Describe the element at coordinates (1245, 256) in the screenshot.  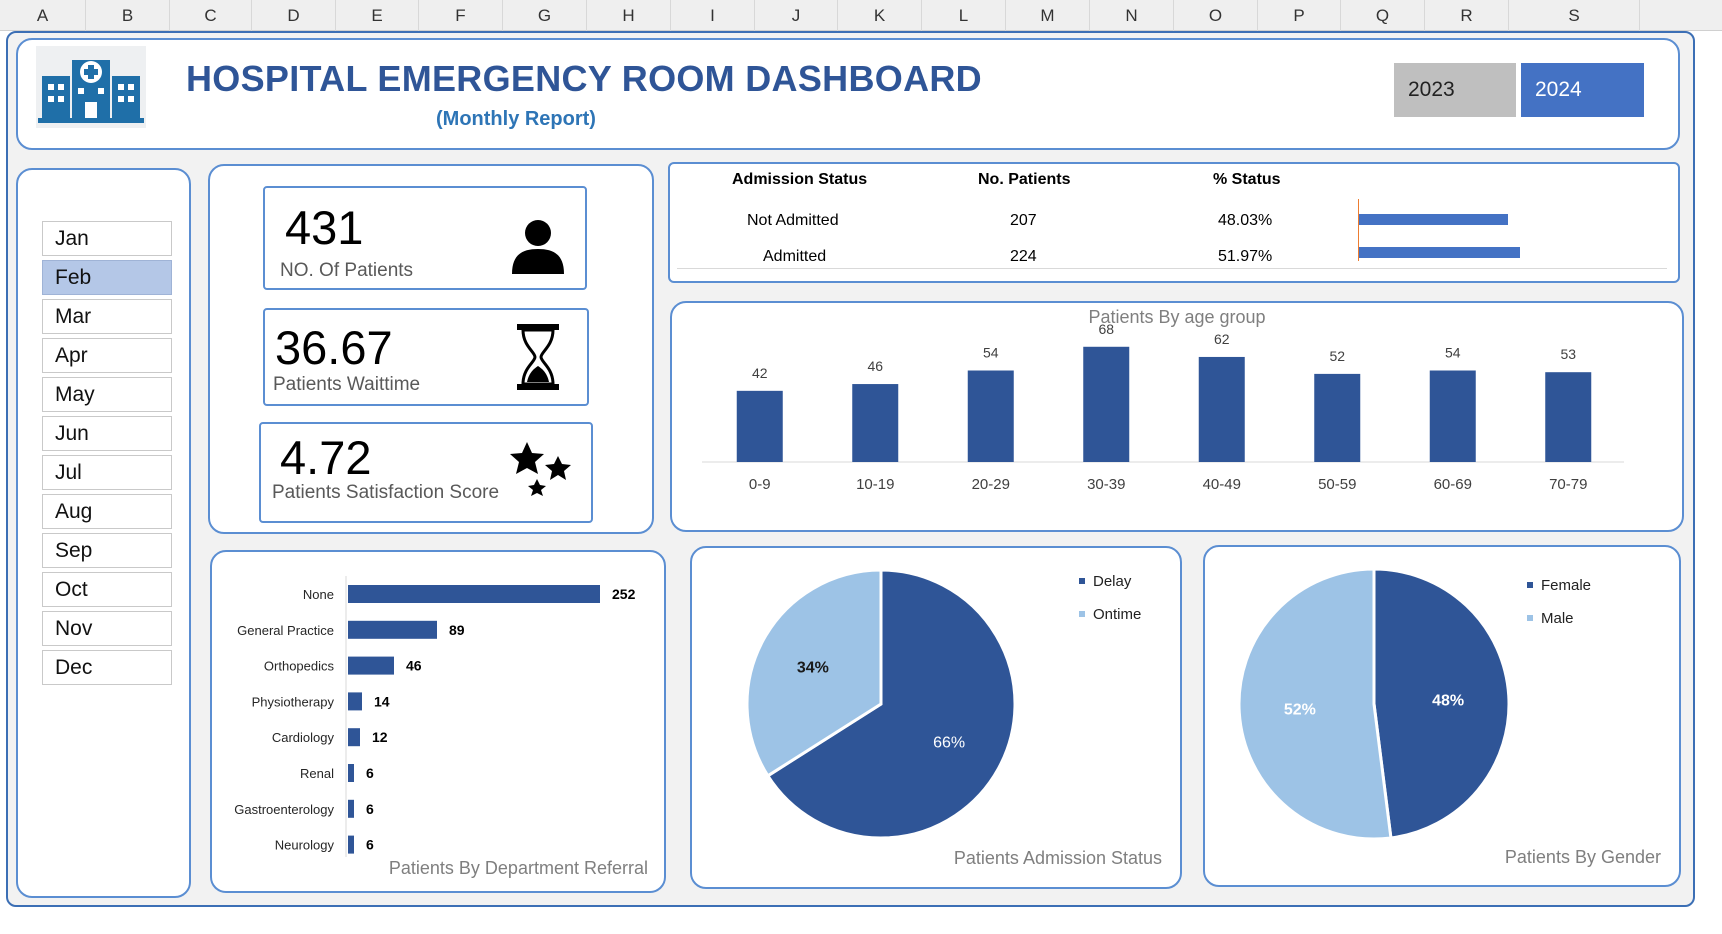
I see `table-cell-pct: 51.97%` at that location.